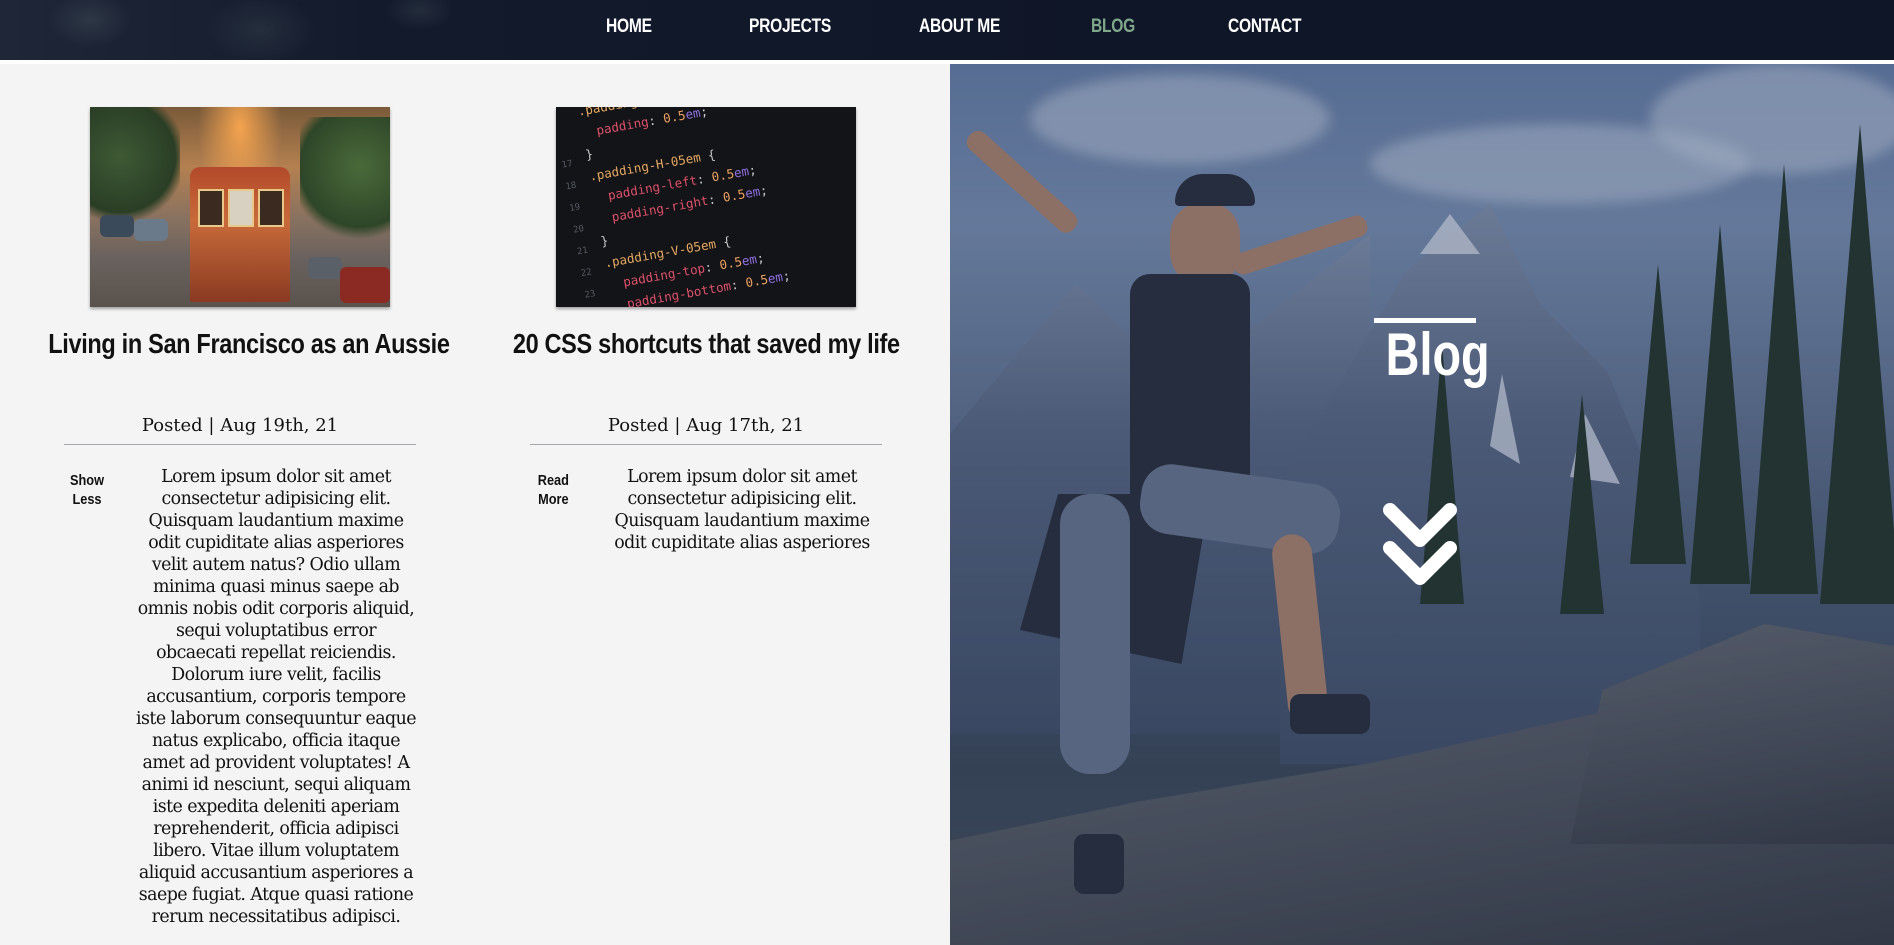 This screenshot has width=1894, height=945. I want to click on cable-car-shape, so click(240, 234).